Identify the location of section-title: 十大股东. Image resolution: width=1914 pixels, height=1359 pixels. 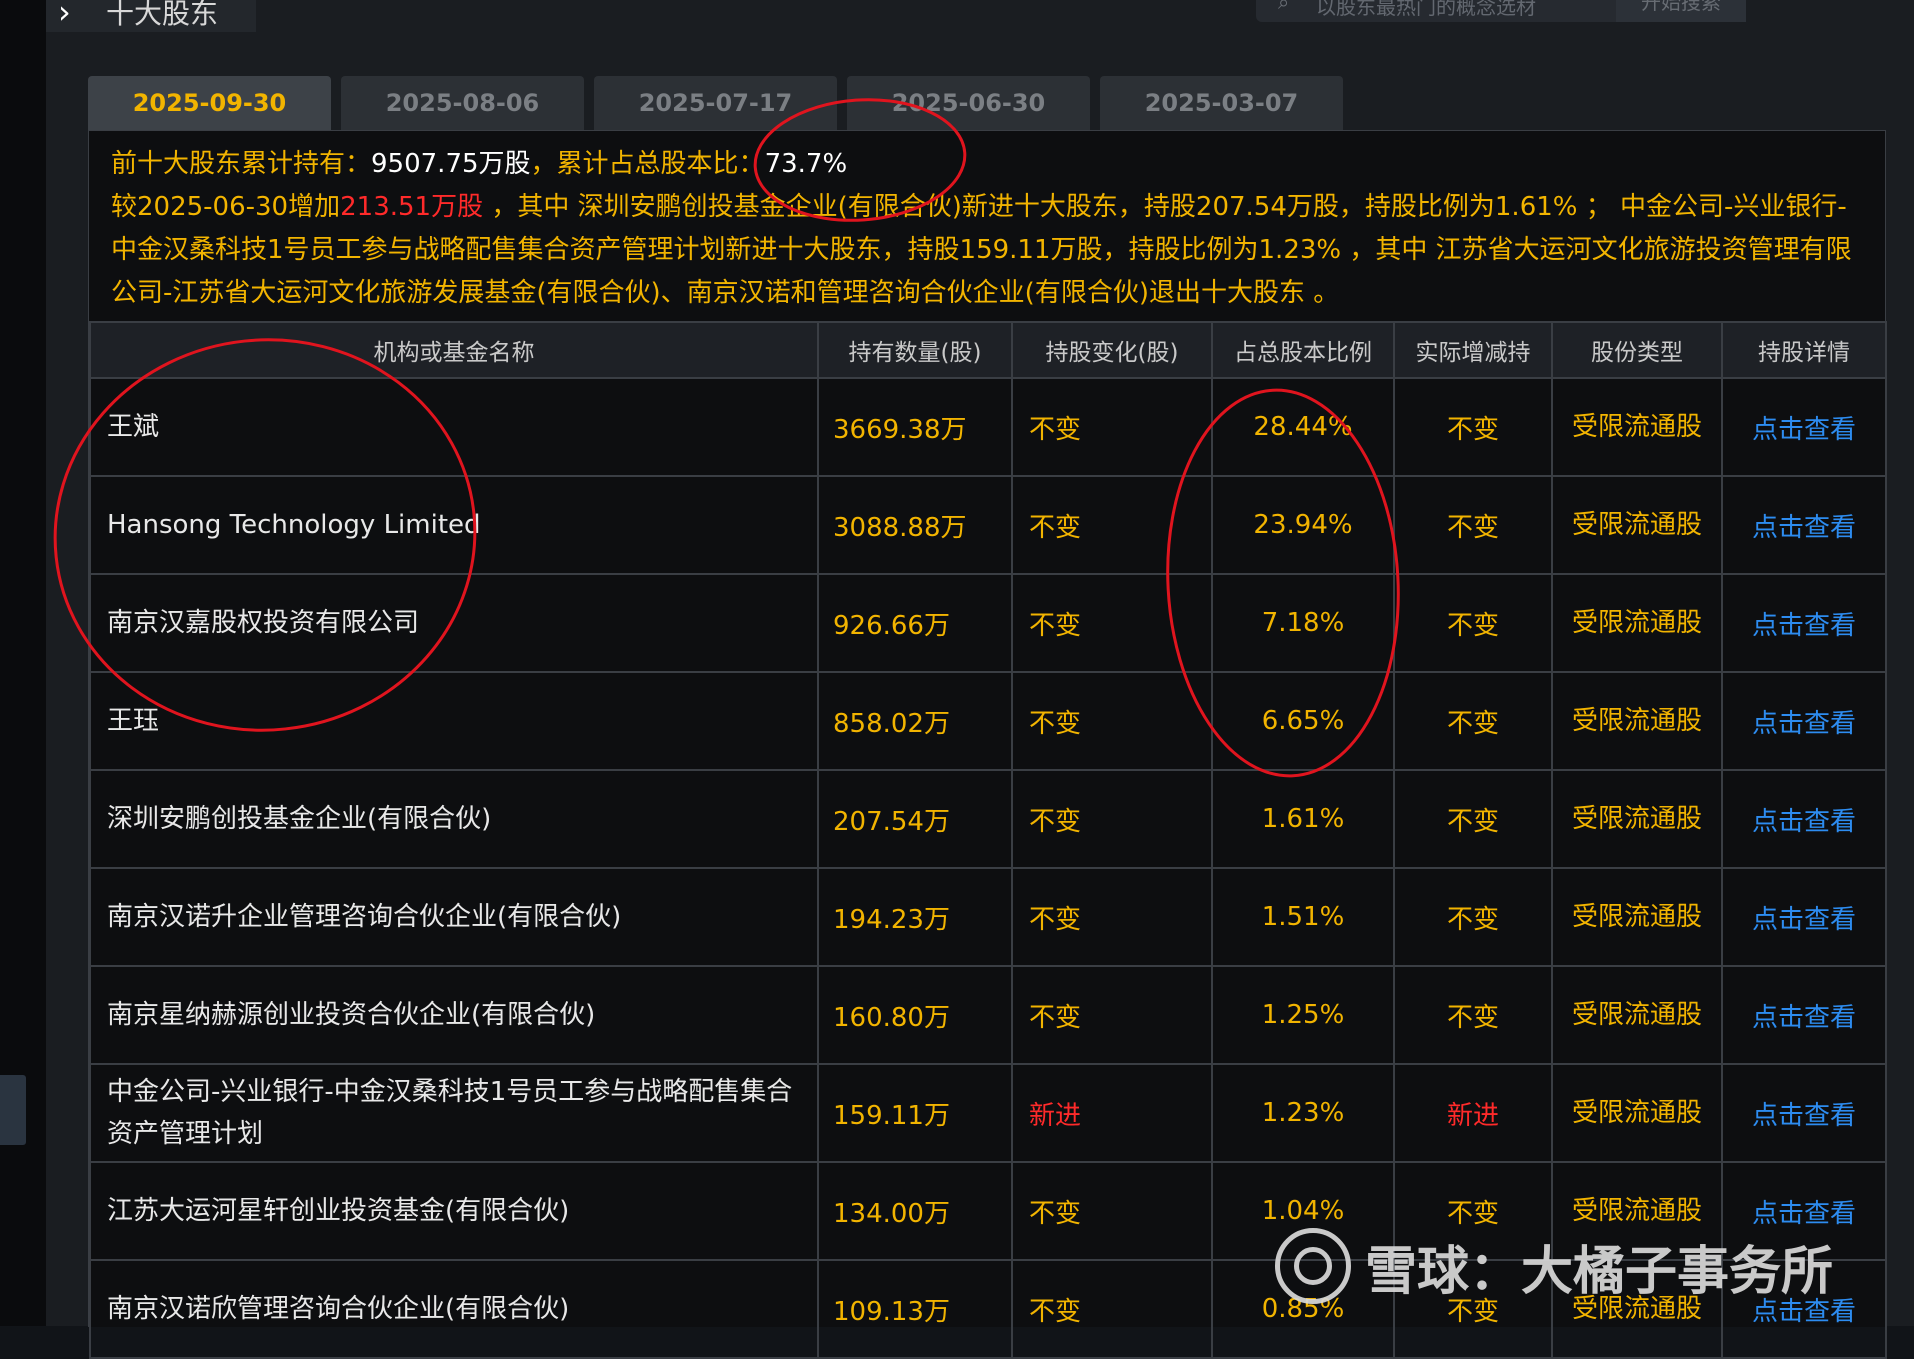
(162, 15).